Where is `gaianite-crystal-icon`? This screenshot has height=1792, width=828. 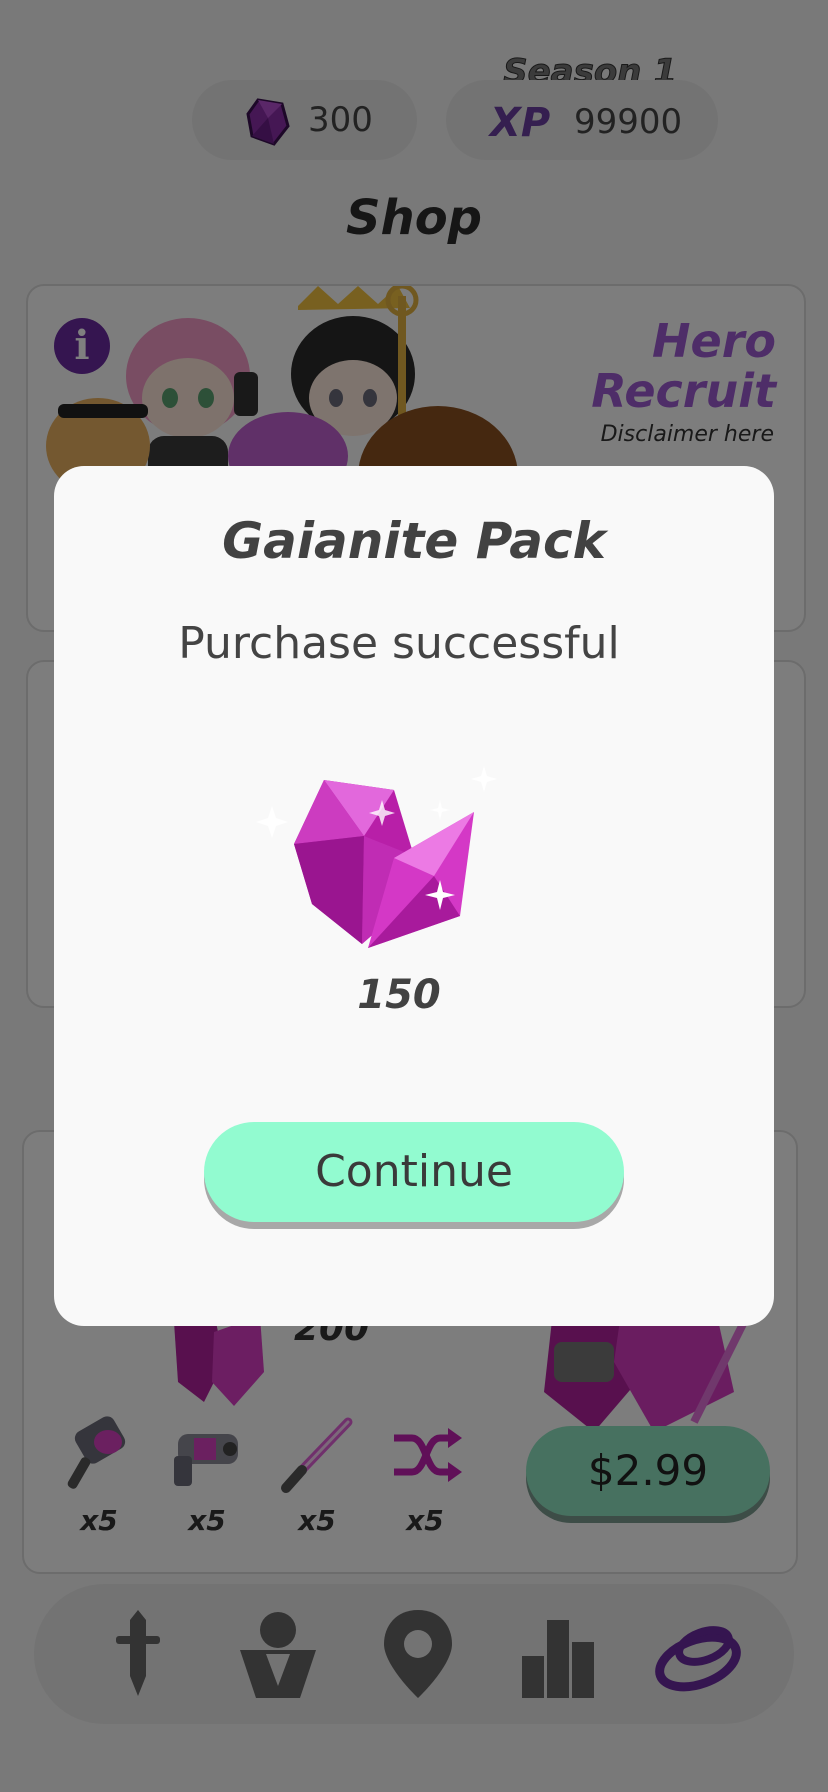
gaianite-crystal-icon is located at coordinates (376, 857).